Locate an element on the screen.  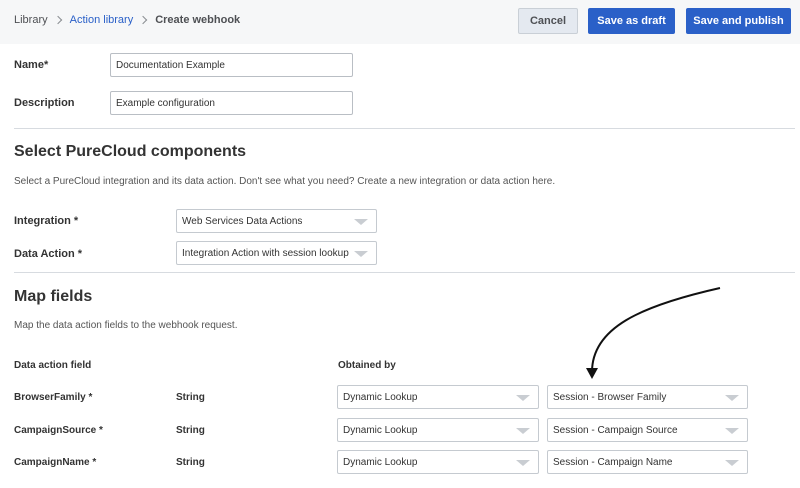
field-name: BrowserFamily * is located at coordinates (53, 397).